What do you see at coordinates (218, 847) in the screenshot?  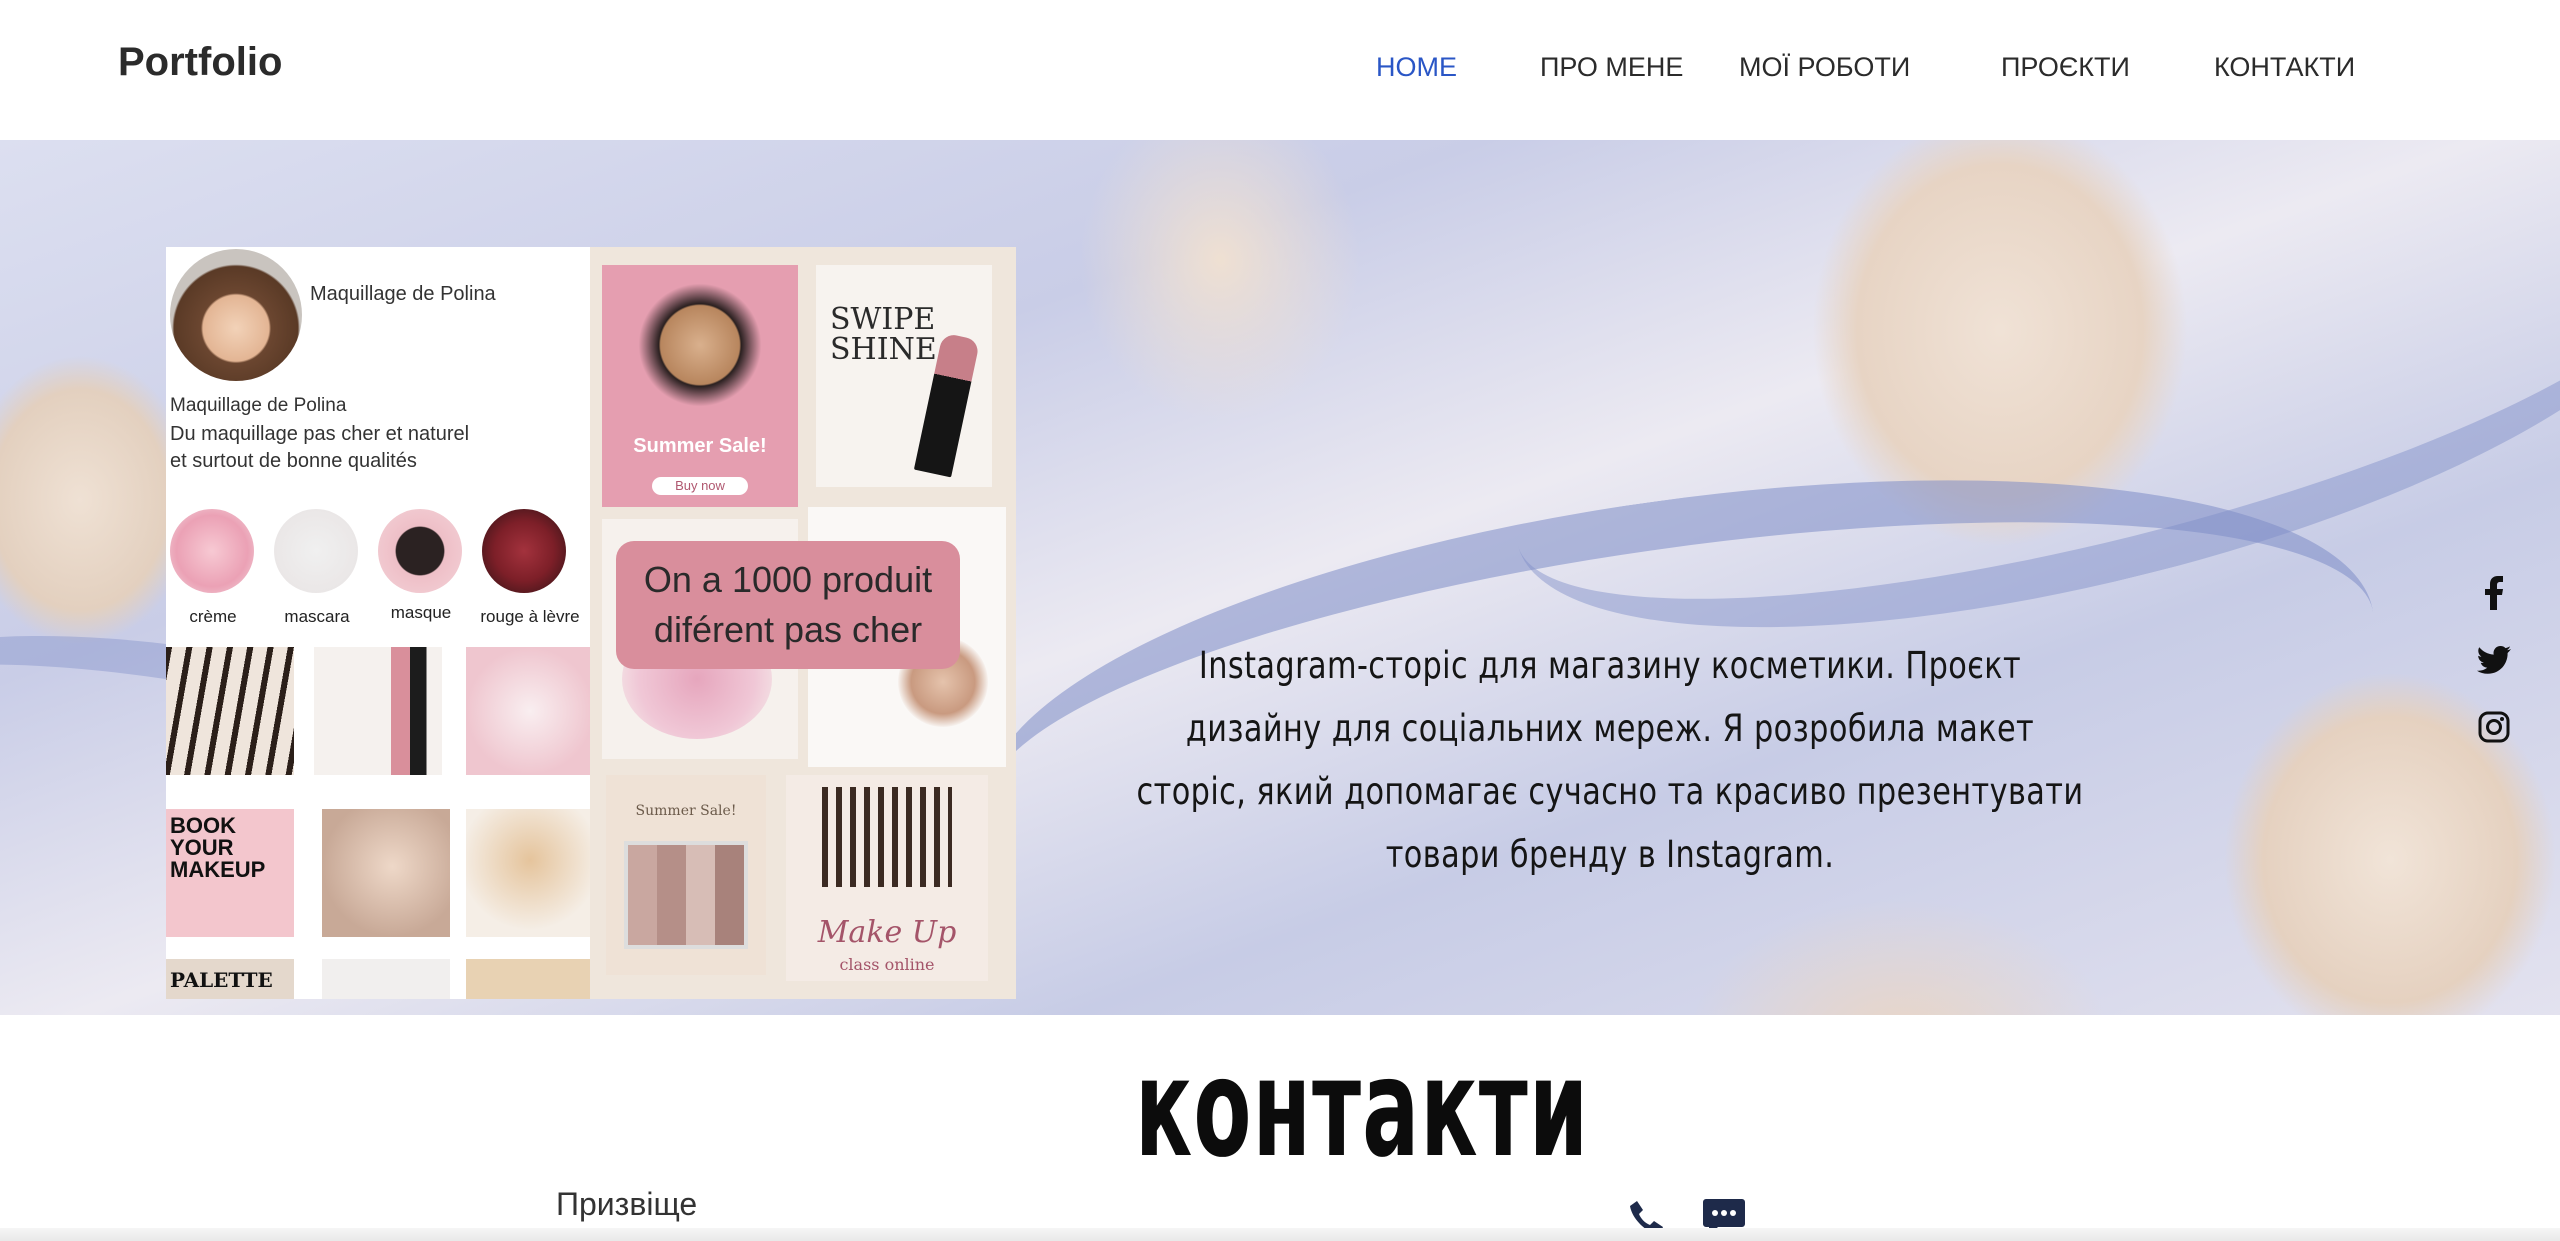 I see `tile-book-text: BOOK YOUR MAKEUP` at bounding box center [218, 847].